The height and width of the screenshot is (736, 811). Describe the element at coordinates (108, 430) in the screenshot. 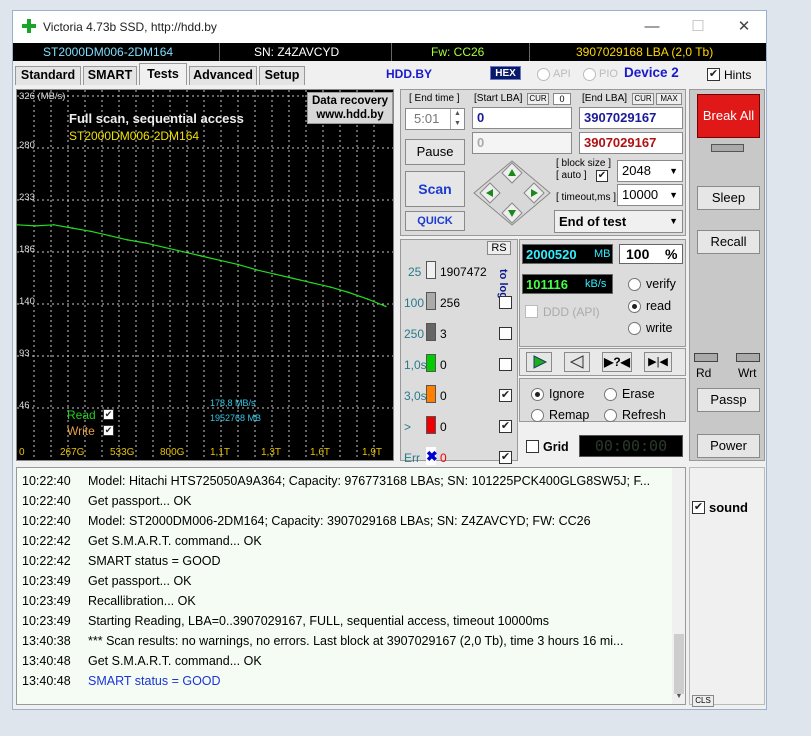

I see `write-legend-checkbox: ✔` at that location.